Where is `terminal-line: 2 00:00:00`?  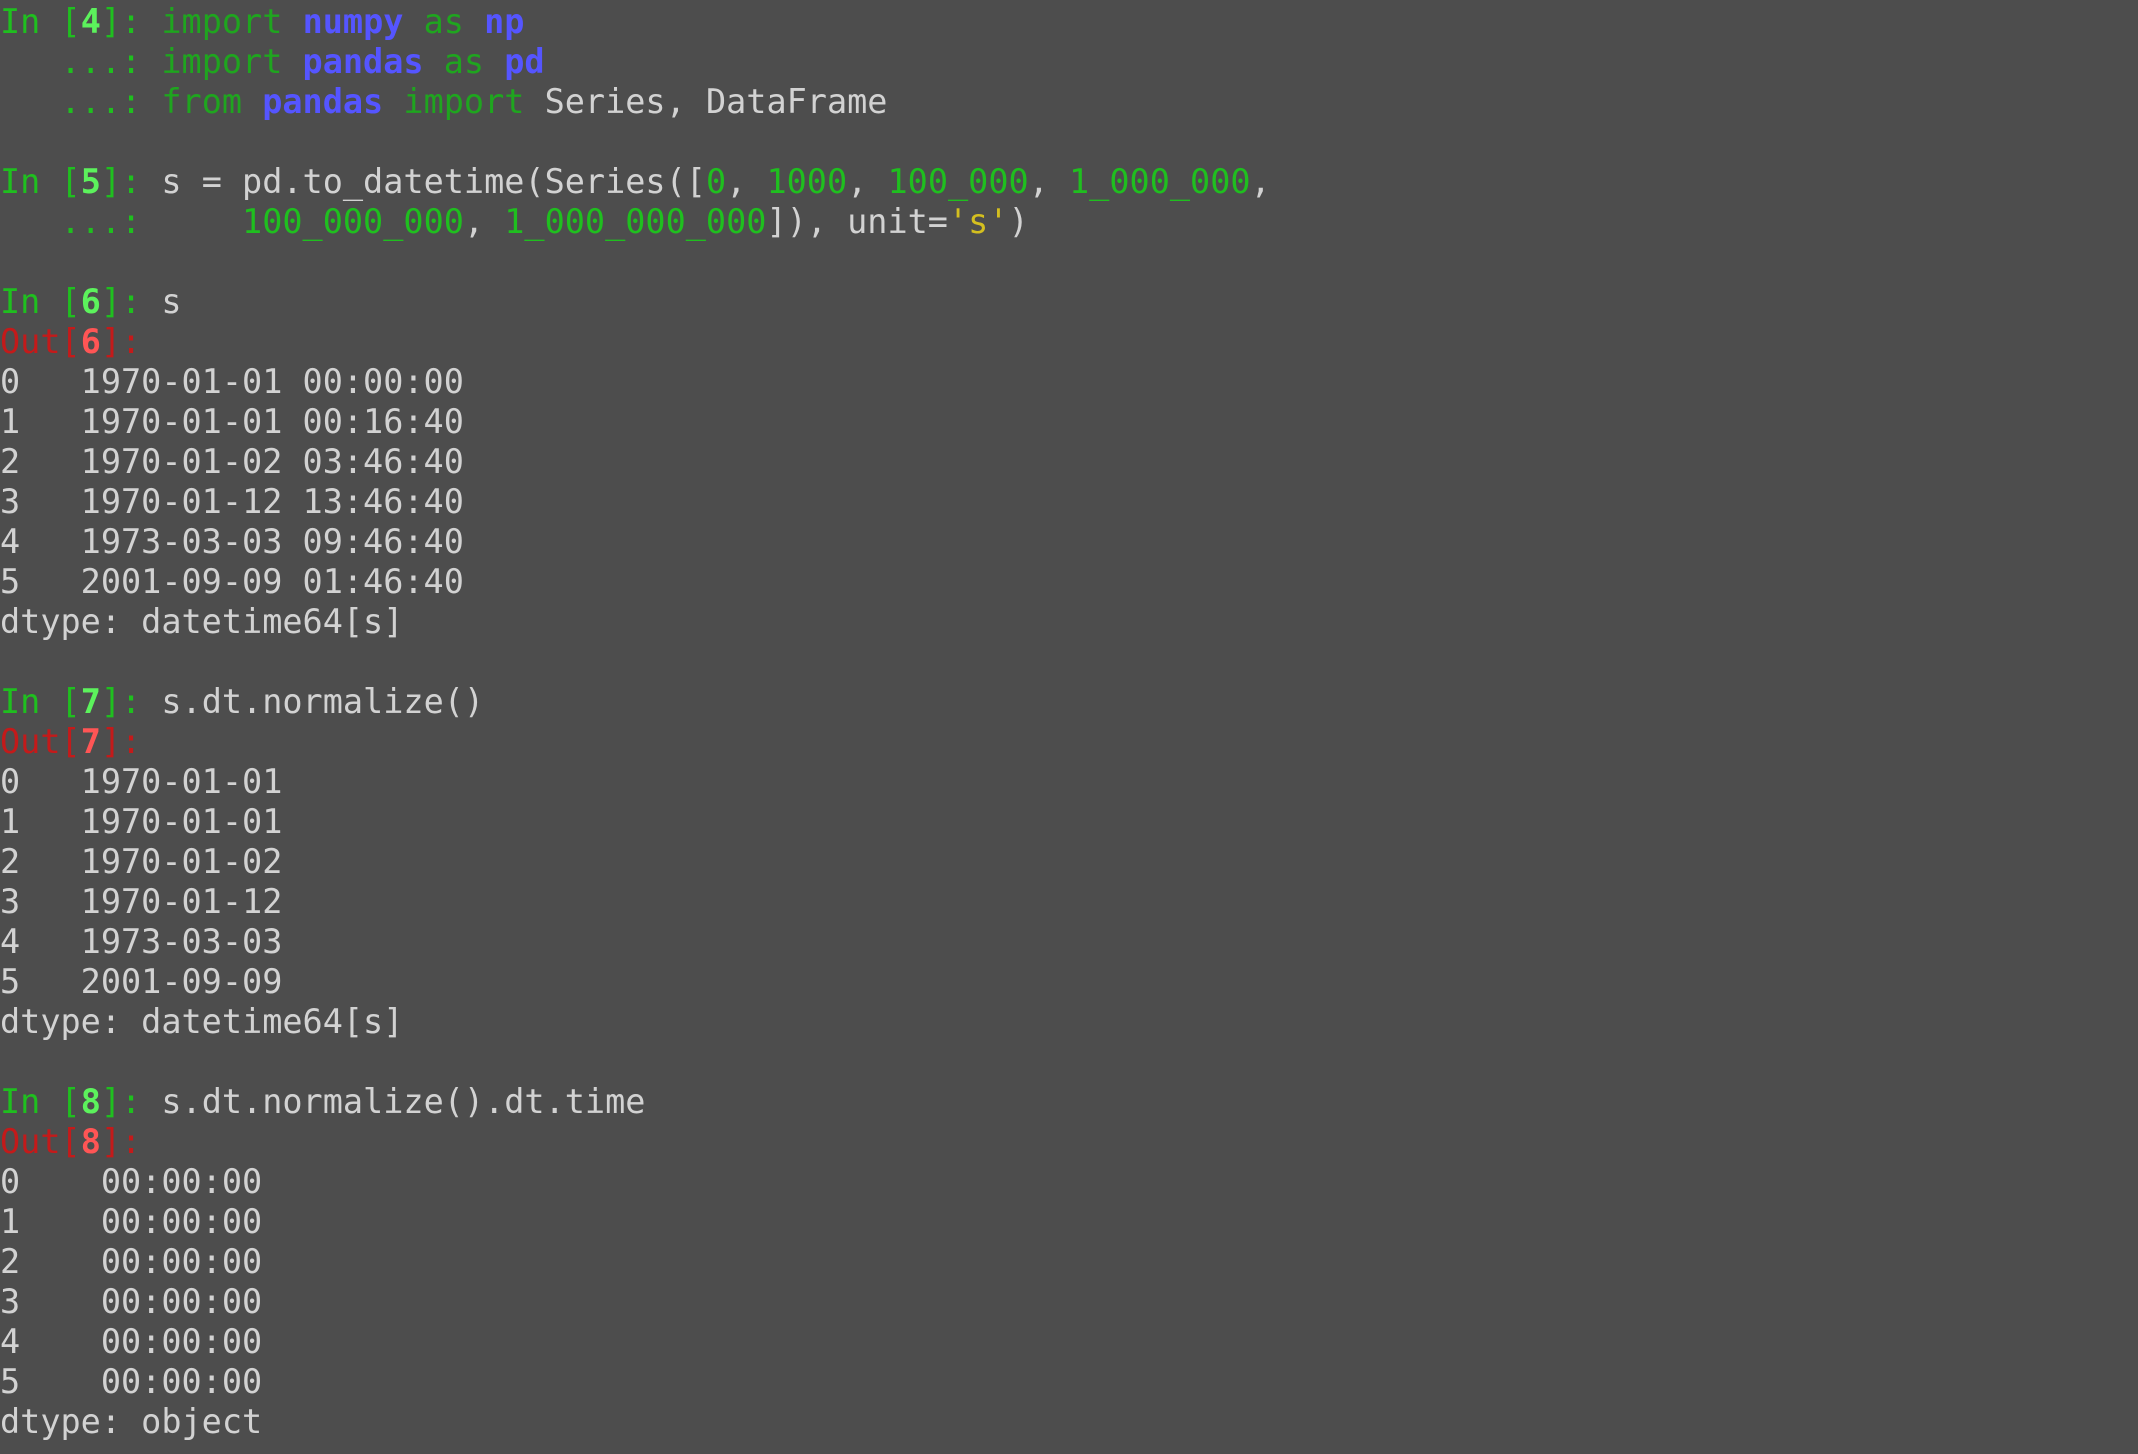
terminal-line: 2 00:00:00 is located at coordinates (1069, 1262).